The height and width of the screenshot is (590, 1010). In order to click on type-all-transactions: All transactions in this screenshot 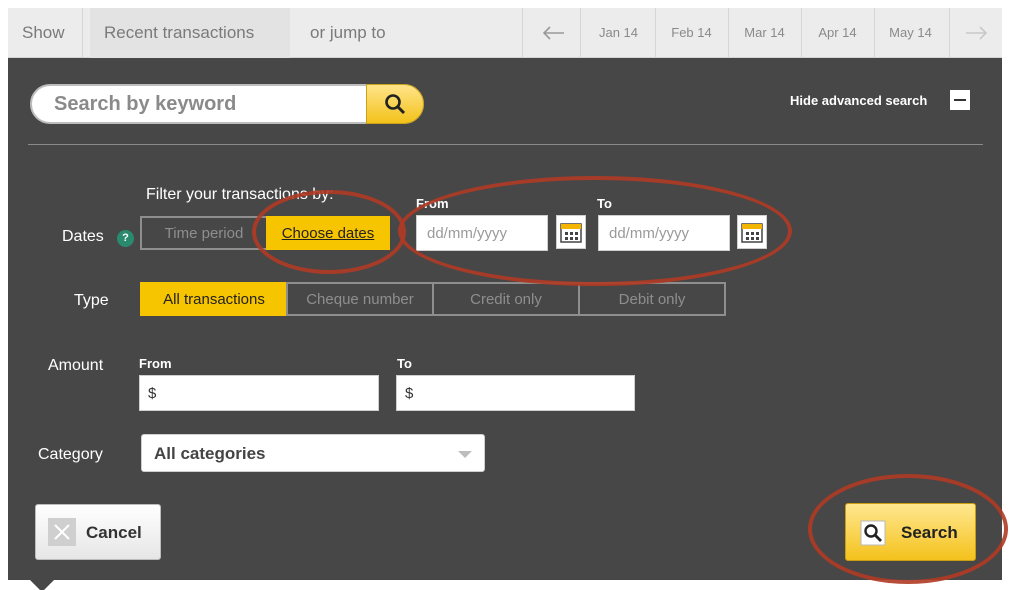, I will do `click(214, 299)`.